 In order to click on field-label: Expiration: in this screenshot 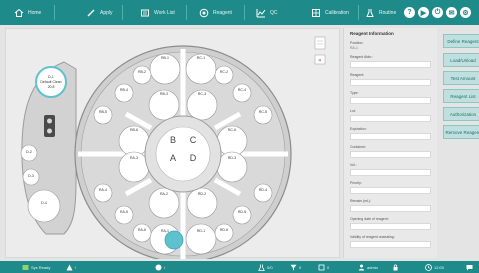, I will do `click(358, 129)`.